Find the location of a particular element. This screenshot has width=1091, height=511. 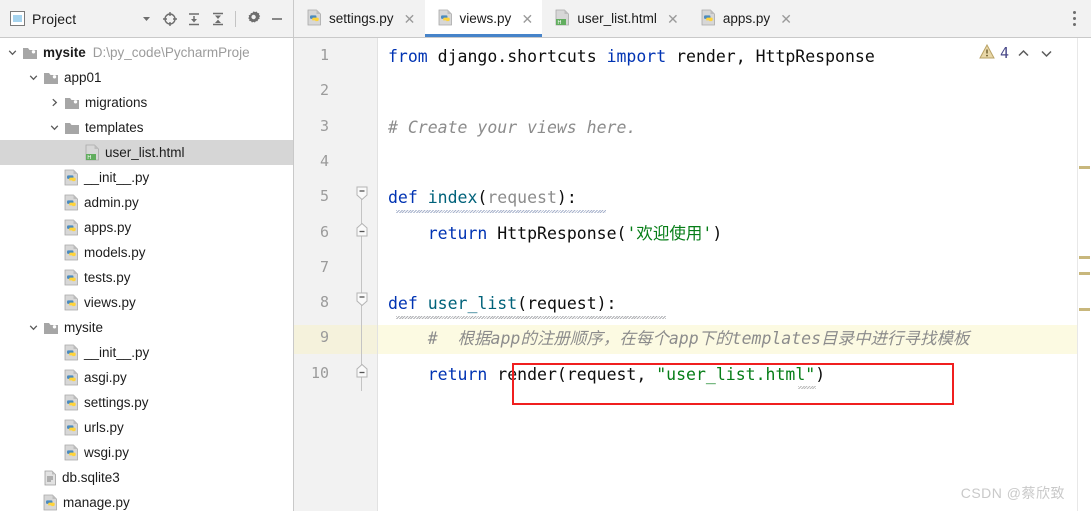

tree-row: admin.py is located at coordinates (146, 202).